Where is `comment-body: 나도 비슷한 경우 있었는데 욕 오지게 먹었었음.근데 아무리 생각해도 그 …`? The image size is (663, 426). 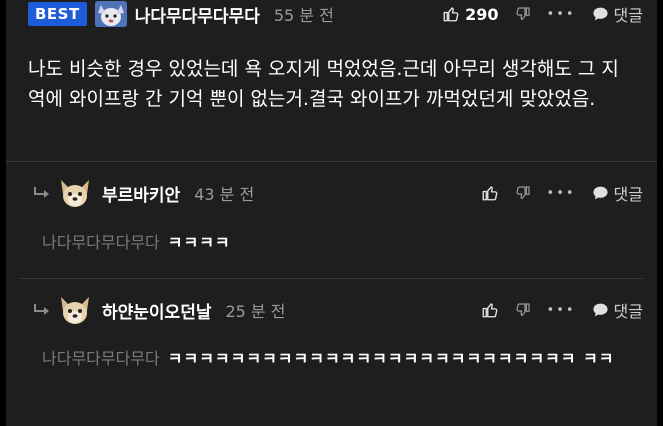 comment-body: 나도 비슷한 경우 있었는데 욕 오지게 먹었었음.근데 아무리 생각해도 그 … is located at coordinates (323, 84).